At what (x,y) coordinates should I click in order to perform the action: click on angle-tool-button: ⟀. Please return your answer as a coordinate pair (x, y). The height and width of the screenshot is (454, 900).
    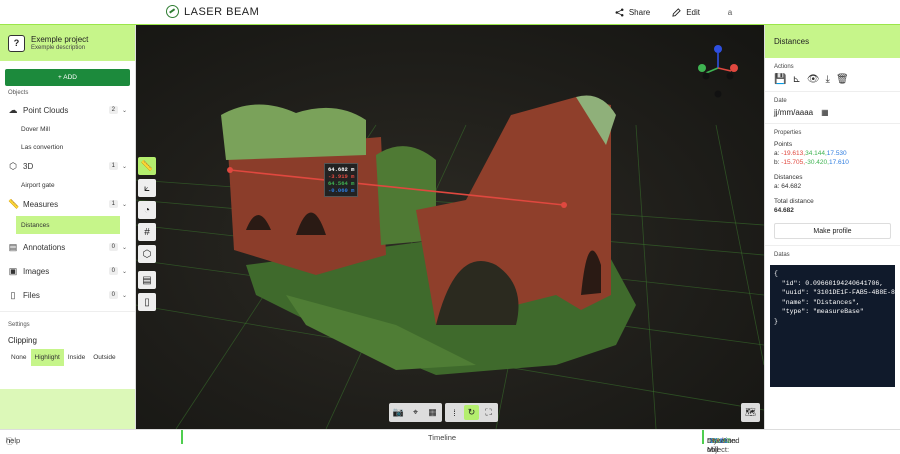
    Looking at the image, I should click on (147, 188).